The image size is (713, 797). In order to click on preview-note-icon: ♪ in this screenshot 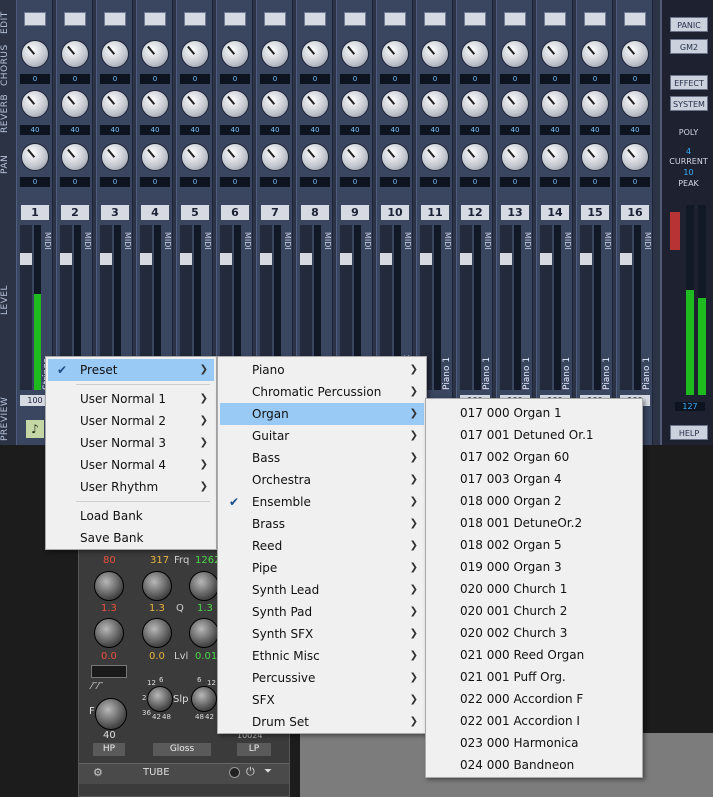, I will do `click(35, 429)`.